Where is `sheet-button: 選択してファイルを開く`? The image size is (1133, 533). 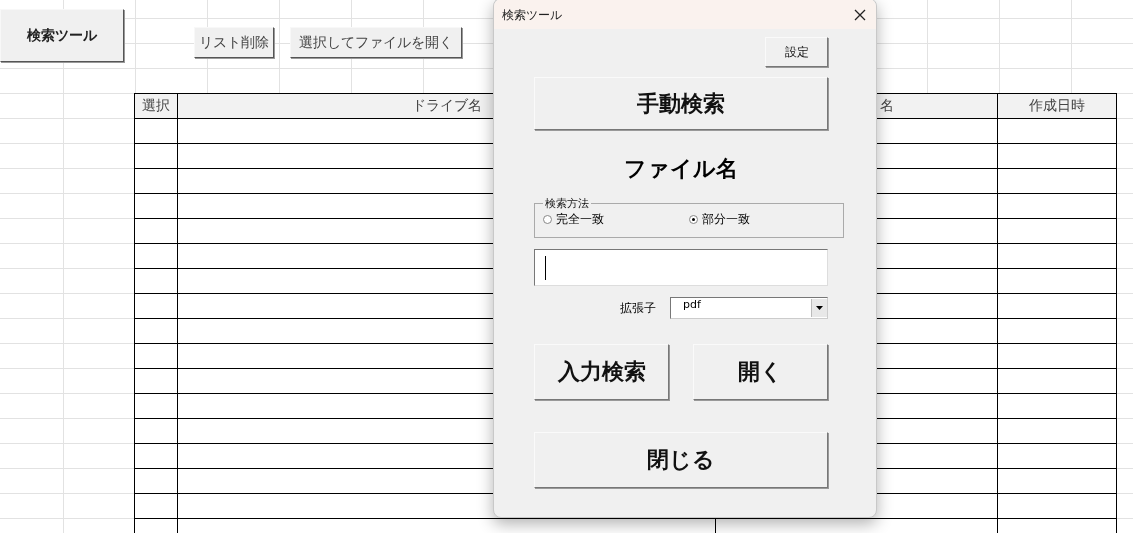 sheet-button: 選択してファイルを開く is located at coordinates (376, 42).